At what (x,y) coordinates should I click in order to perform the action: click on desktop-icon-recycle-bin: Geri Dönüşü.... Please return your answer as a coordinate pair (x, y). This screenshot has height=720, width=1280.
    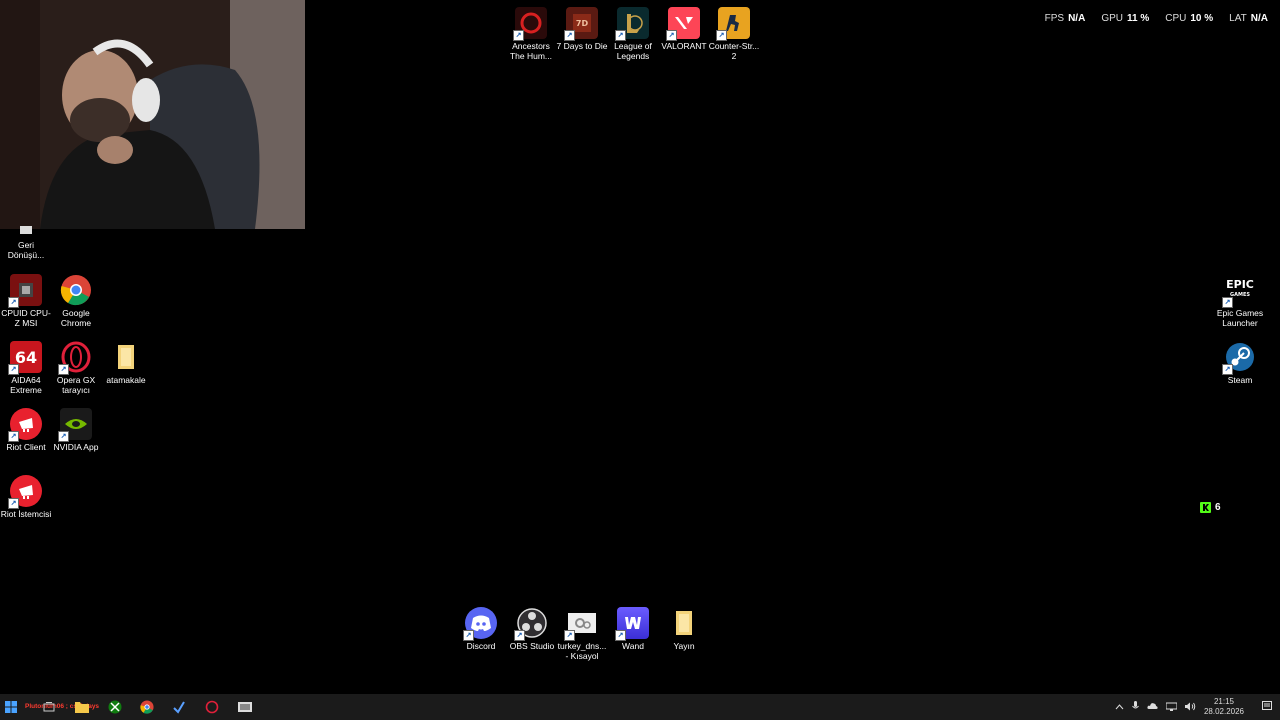
    Looking at the image, I should click on (26, 243).